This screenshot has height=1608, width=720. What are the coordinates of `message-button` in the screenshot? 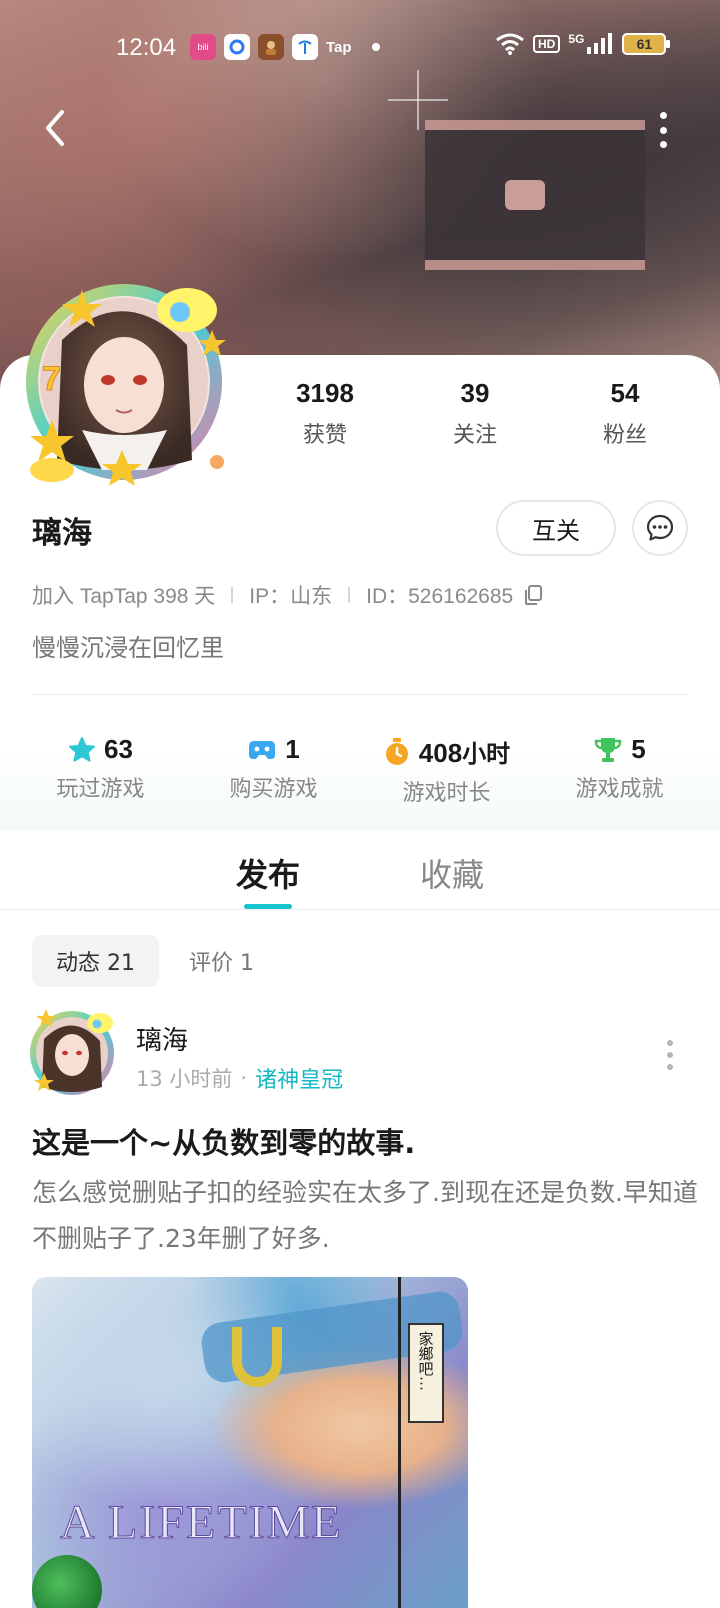 It's located at (660, 528).